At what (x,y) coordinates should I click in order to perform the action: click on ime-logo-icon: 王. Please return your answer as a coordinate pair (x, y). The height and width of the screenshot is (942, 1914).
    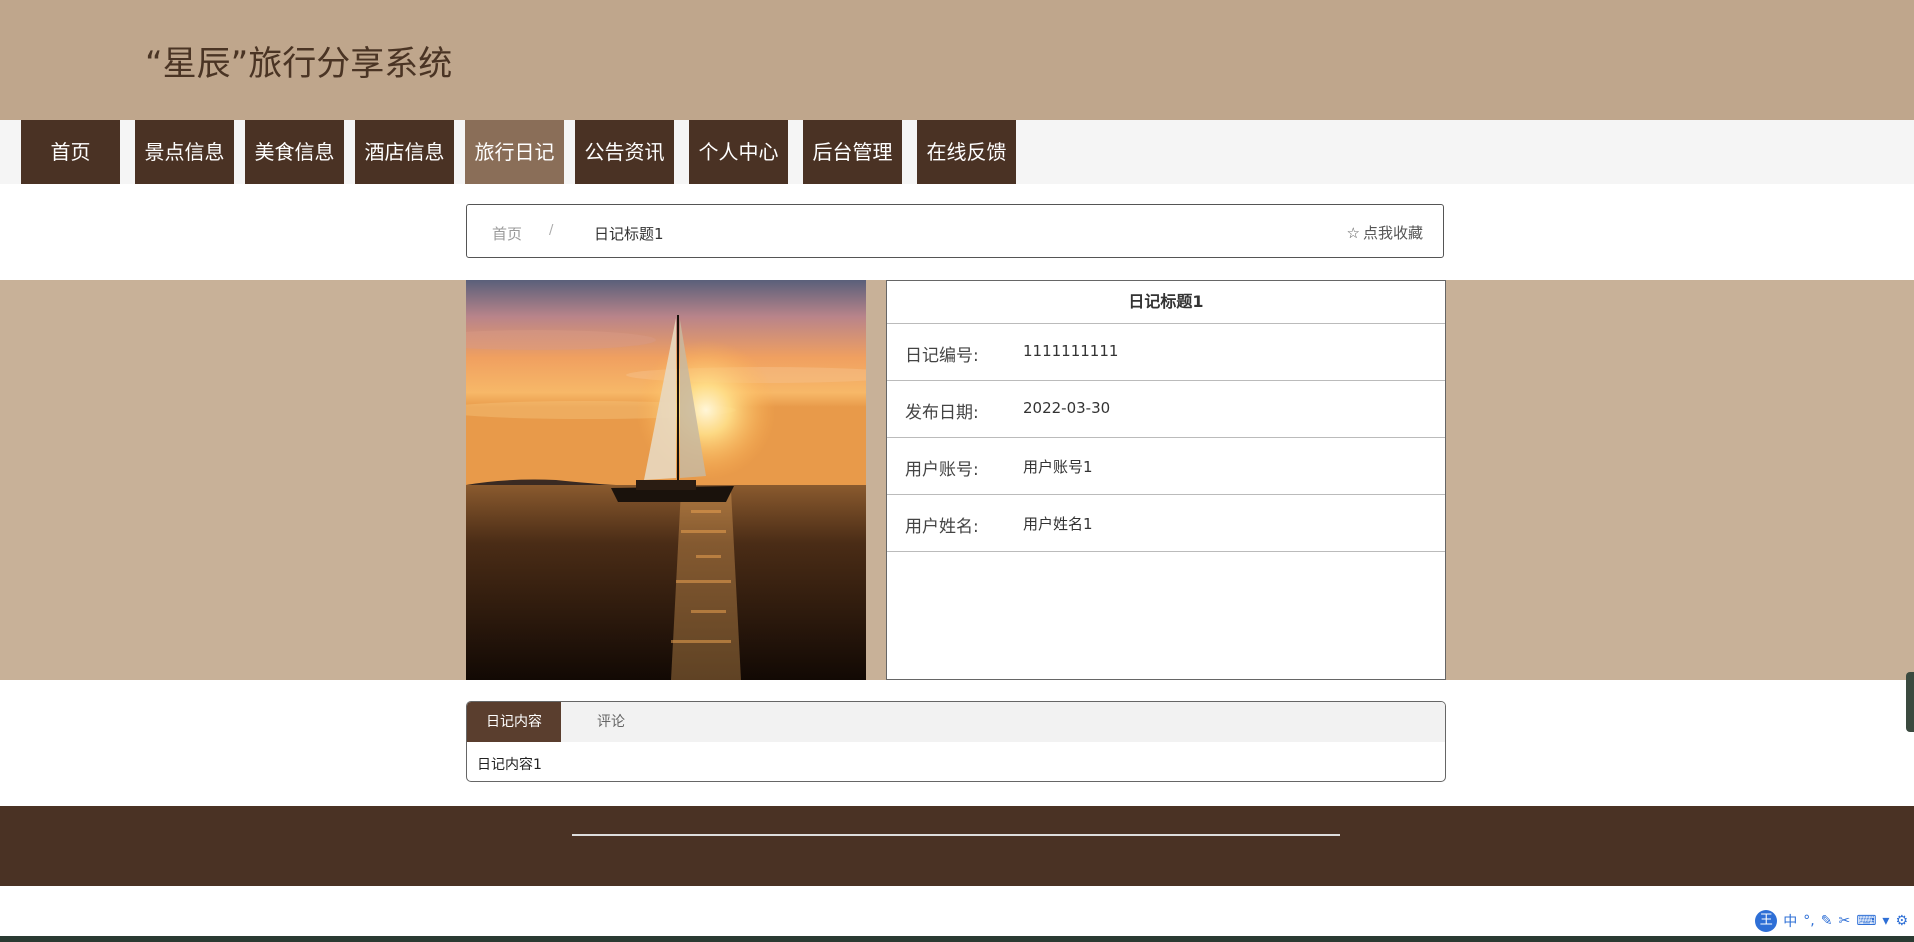
    Looking at the image, I should click on (1766, 921).